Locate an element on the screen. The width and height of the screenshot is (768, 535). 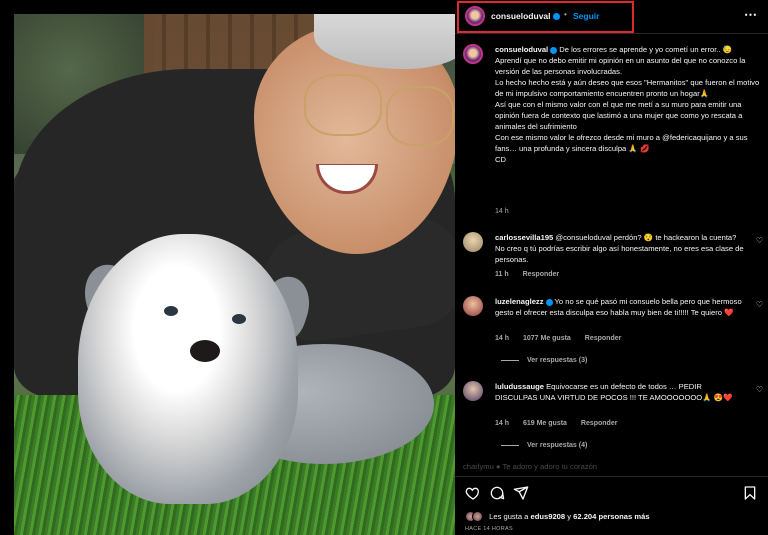
likes-suffix: más is located at coordinates (641, 516).